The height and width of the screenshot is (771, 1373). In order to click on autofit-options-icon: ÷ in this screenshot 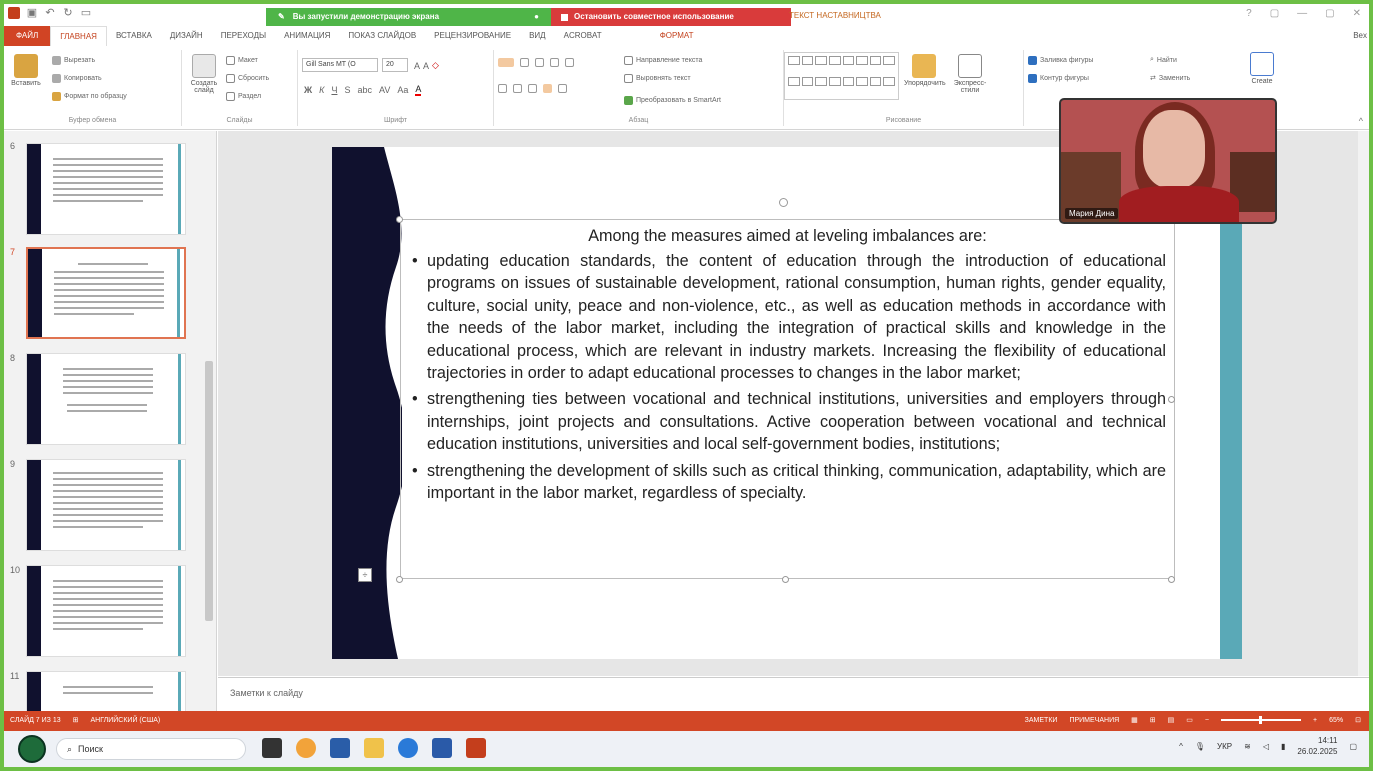, I will do `click(365, 575)`.